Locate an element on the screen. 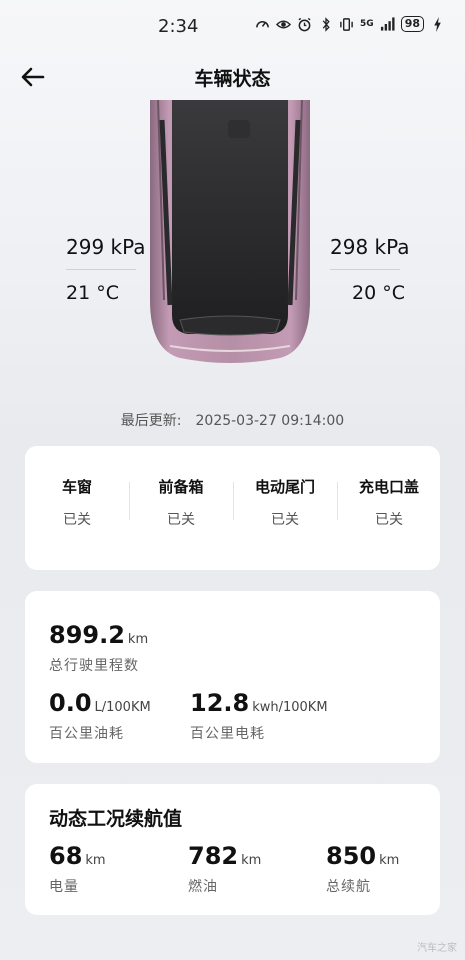  last-update-label: 最后更新: is located at coordinates (151, 421).